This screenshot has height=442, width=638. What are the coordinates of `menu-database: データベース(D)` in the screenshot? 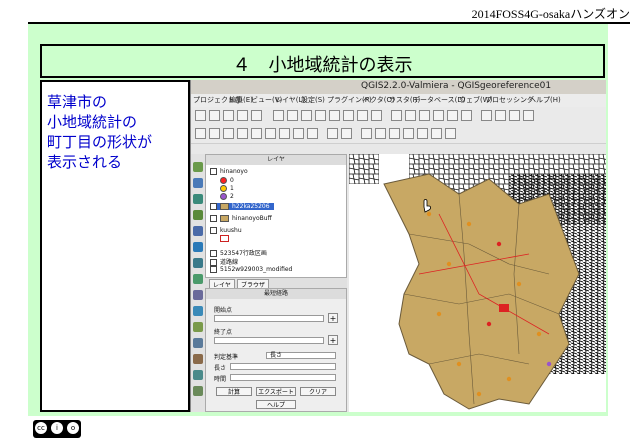 It's located at (439, 100).